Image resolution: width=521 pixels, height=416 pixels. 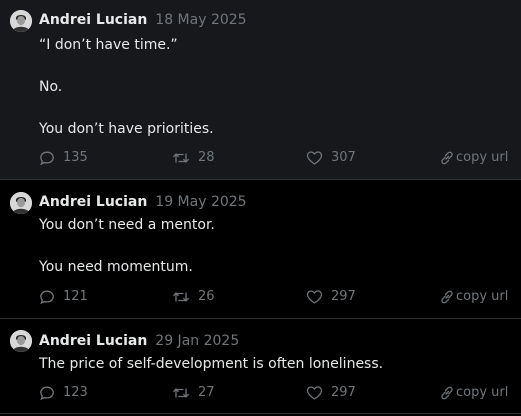 I want to click on post-text-line: You don’t have priorities., so click(x=126, y=129).